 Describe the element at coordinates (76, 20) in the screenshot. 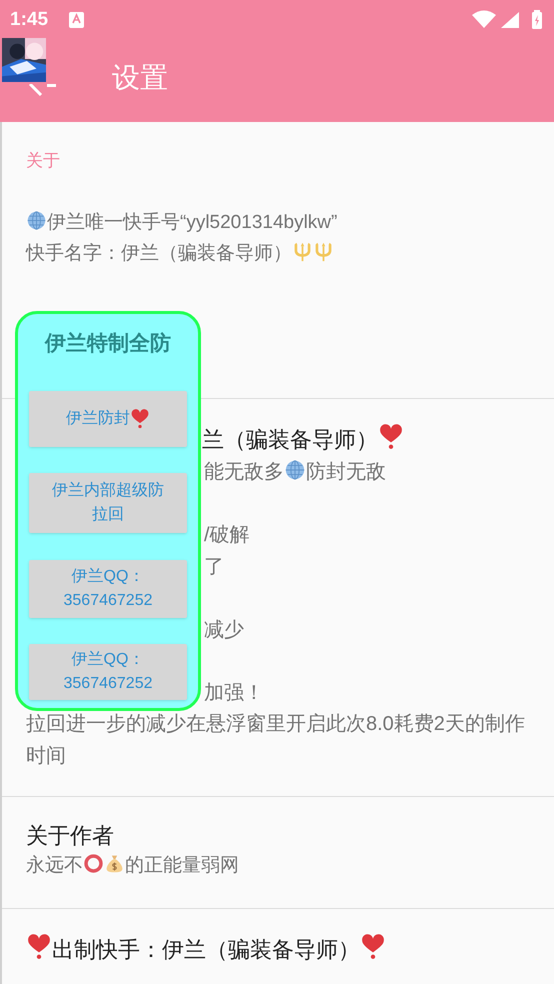

I see `notification-icon` at that location.